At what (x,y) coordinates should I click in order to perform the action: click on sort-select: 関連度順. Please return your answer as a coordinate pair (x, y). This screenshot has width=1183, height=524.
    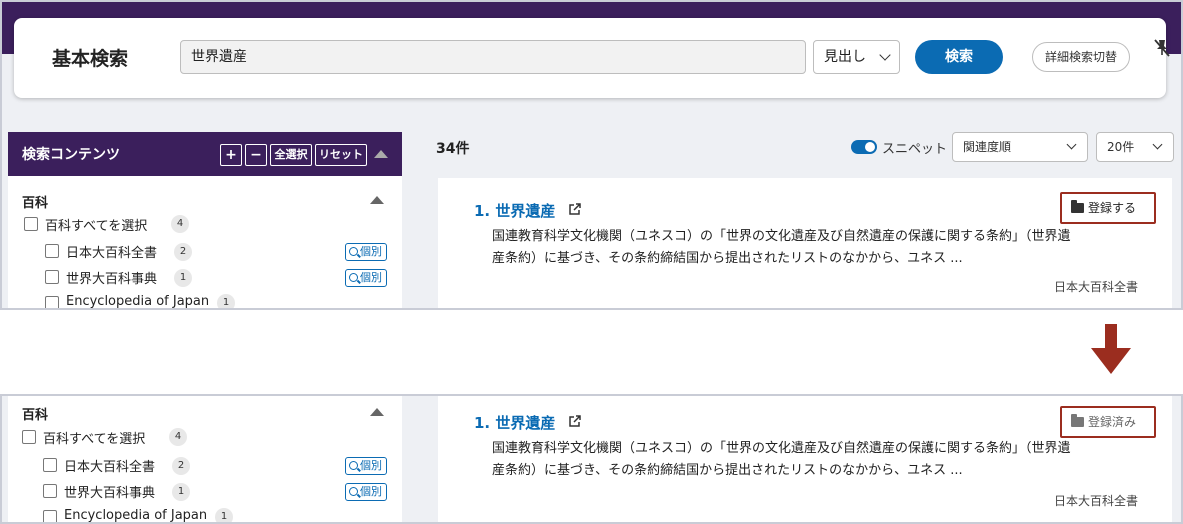
    Looking at the image, I should click on (1020, 147).